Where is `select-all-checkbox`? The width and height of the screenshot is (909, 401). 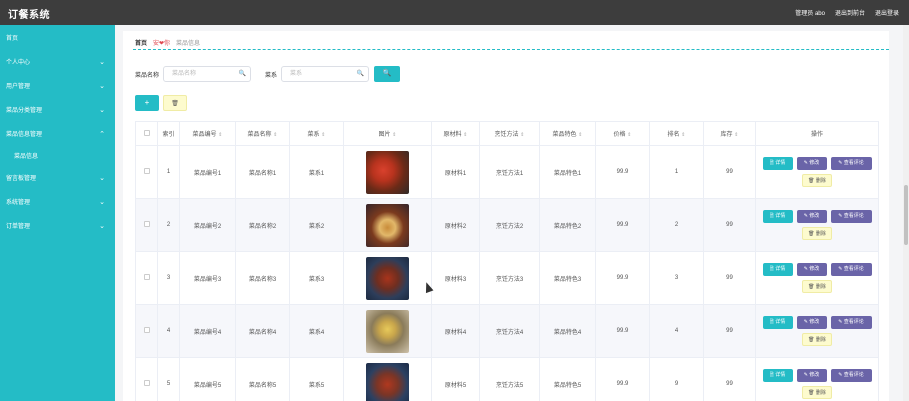
select-all-checkbox is located at coordinates (146, 133).